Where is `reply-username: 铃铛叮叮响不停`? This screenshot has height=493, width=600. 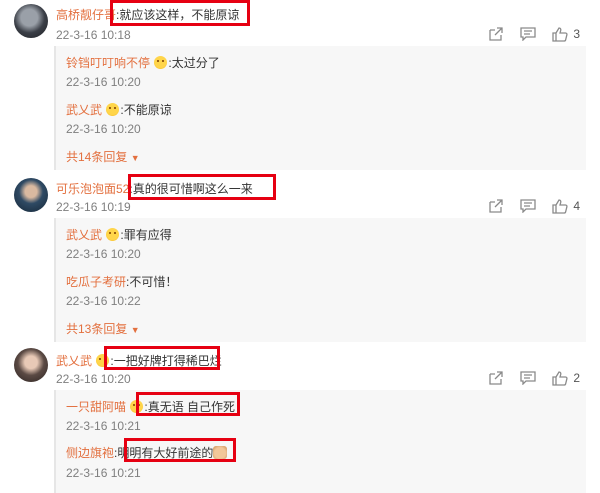
reply-username: 铃铛叮叮响不停 is located at coordinates (108, 63).